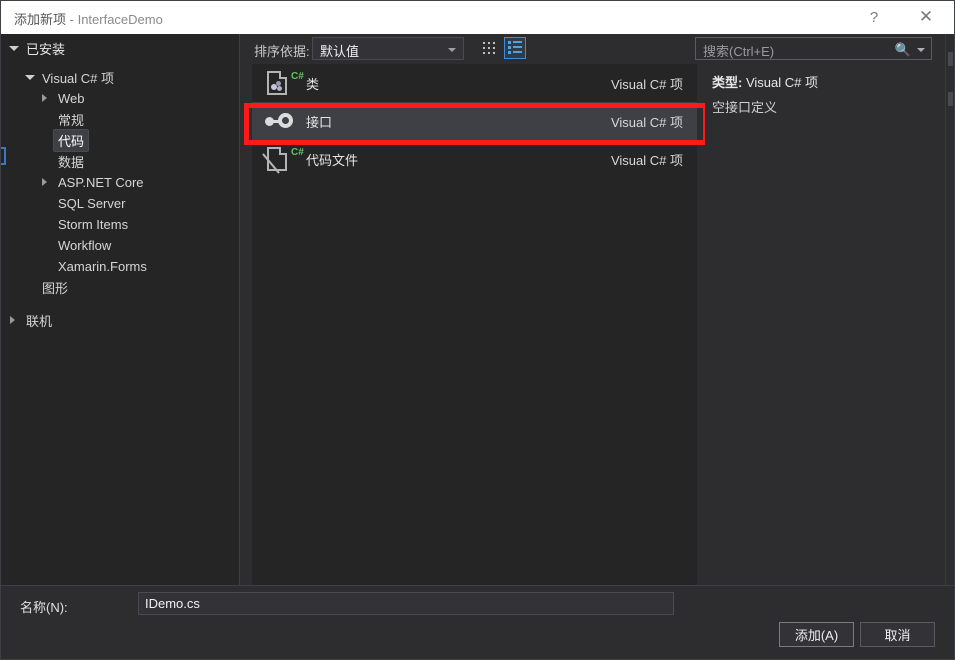 The height and width of the screenshot is (660, 955). I want to click on detail-type-row: 类型: Visual C# 项, so click(765, 81).